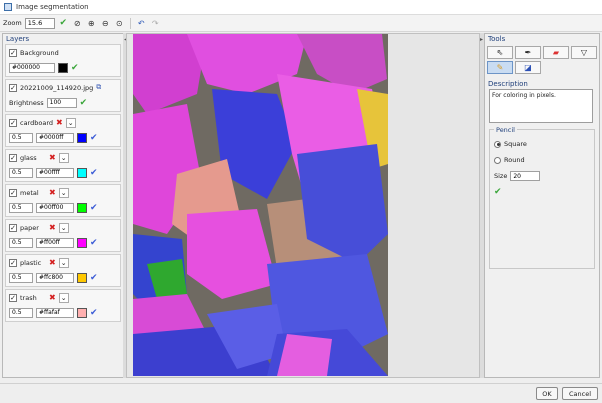 Image resolution: width=602 pixels, height=403 pixels. What do you see at coordinates (500, 52) in the screenshot?
I see `cursor-icon: ⇖` at bounding box center [500, 52].